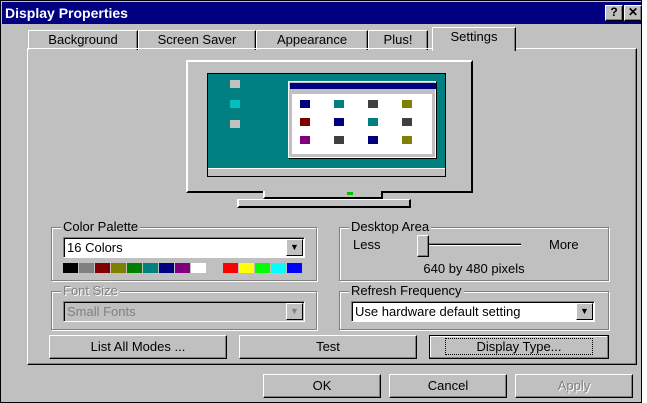 Image resolution: width=647 pixels, height=403 pixels. Describe the element at coordinates (322, 13) in the screenshot. I see `title-bar: Display Properties ? ✕` at that location.